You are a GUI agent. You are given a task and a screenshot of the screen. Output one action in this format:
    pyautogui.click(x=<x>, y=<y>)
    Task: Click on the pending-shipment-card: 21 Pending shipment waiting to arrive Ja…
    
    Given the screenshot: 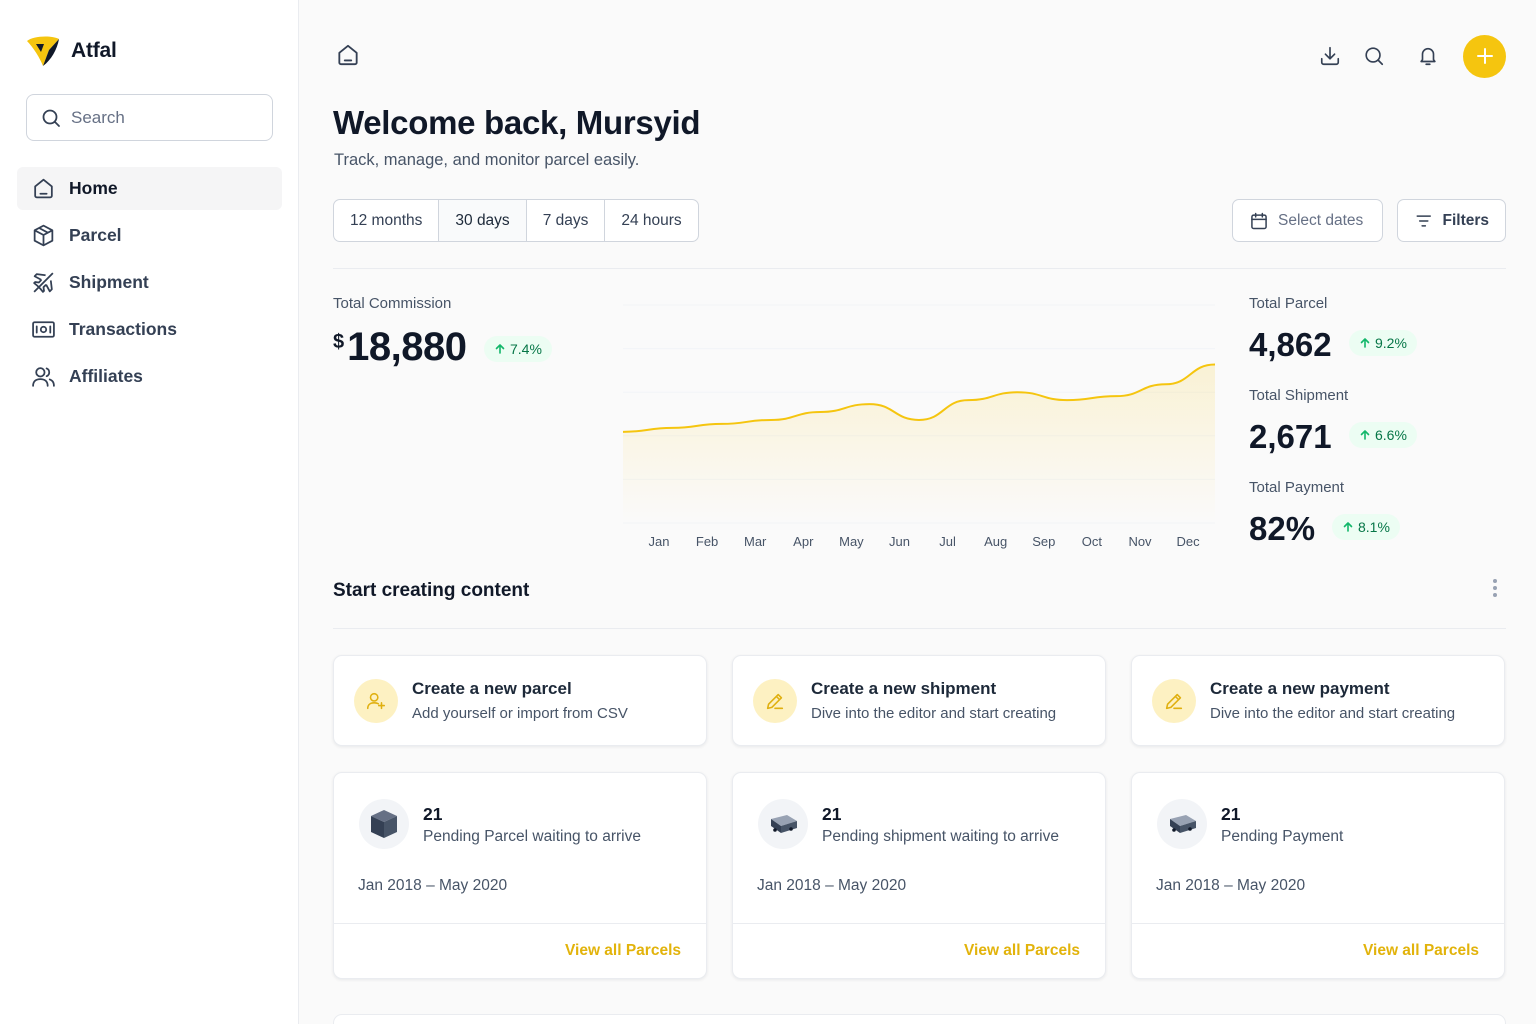 What is the action you would take?
    pyautogui.click(x=919, y=875)
    